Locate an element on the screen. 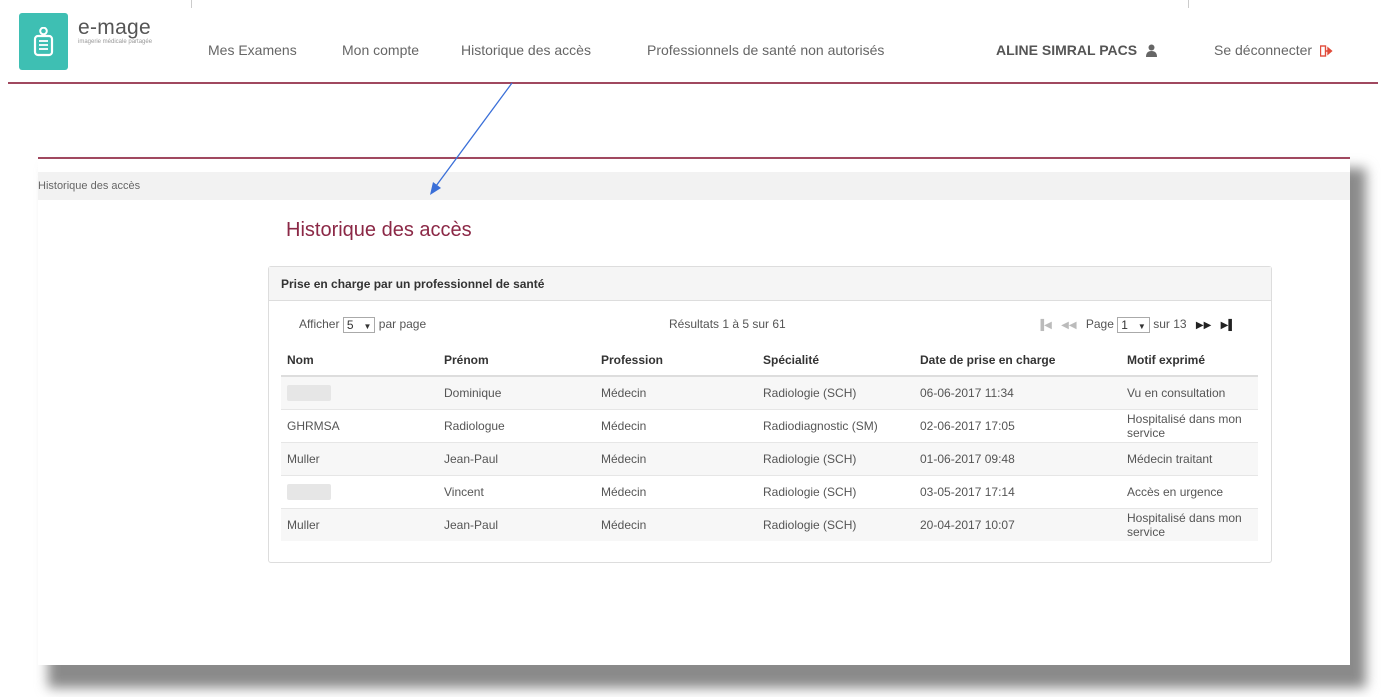  page-select: 1 ▼ is located at coordinates (1133, 325).